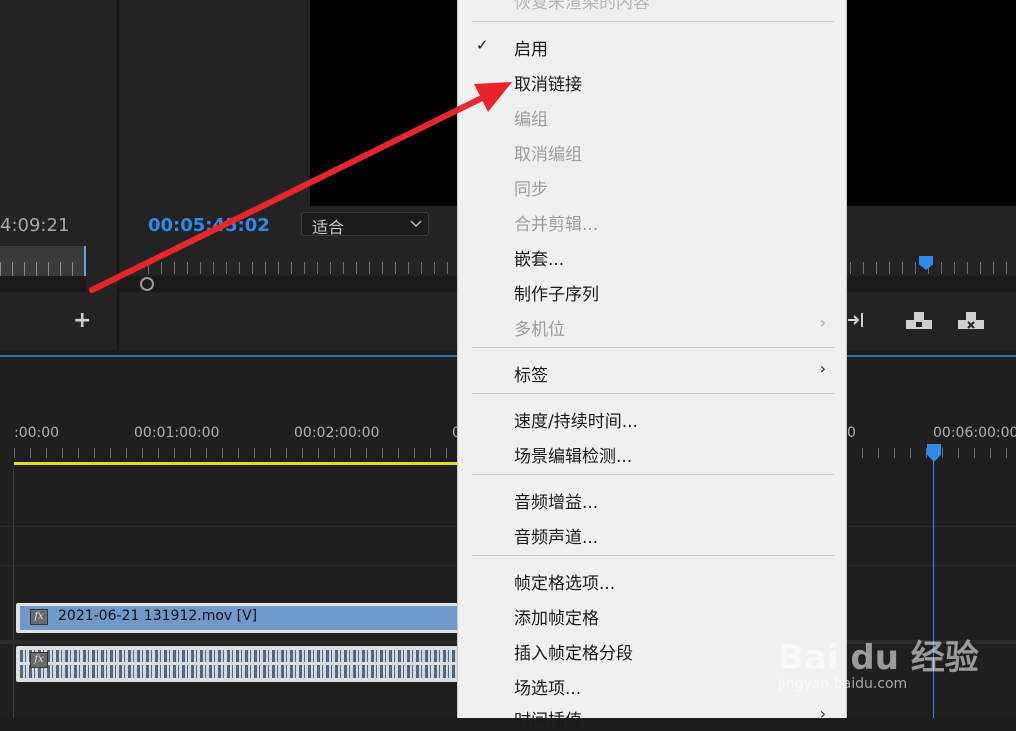 The width and height of the screenshot is (1016, 731). Describe the element at coordinates (933, 588) in the screenshot. I see `timeline-playhead-line` at that location.